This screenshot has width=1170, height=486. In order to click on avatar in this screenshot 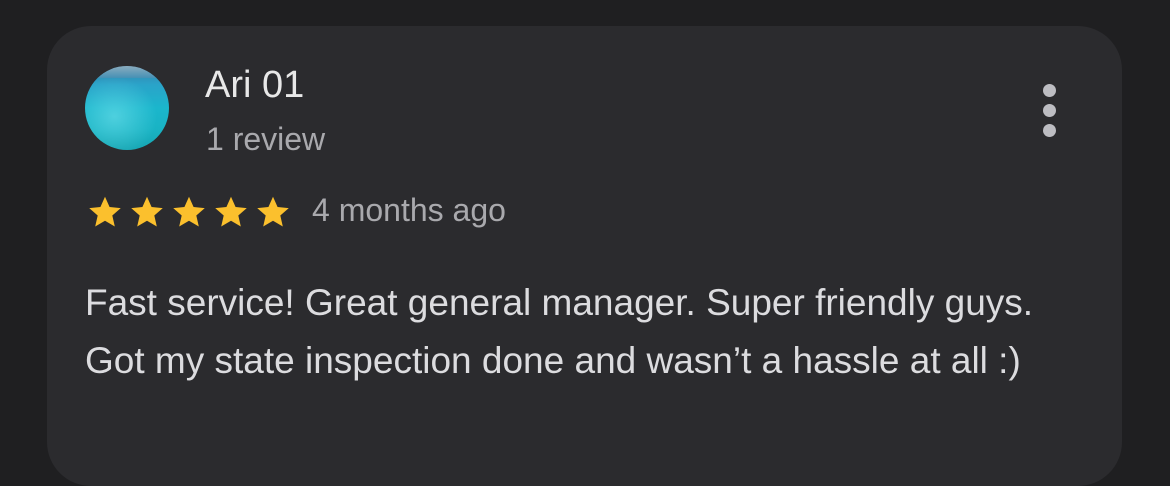, I will do `click(127, 108)`.